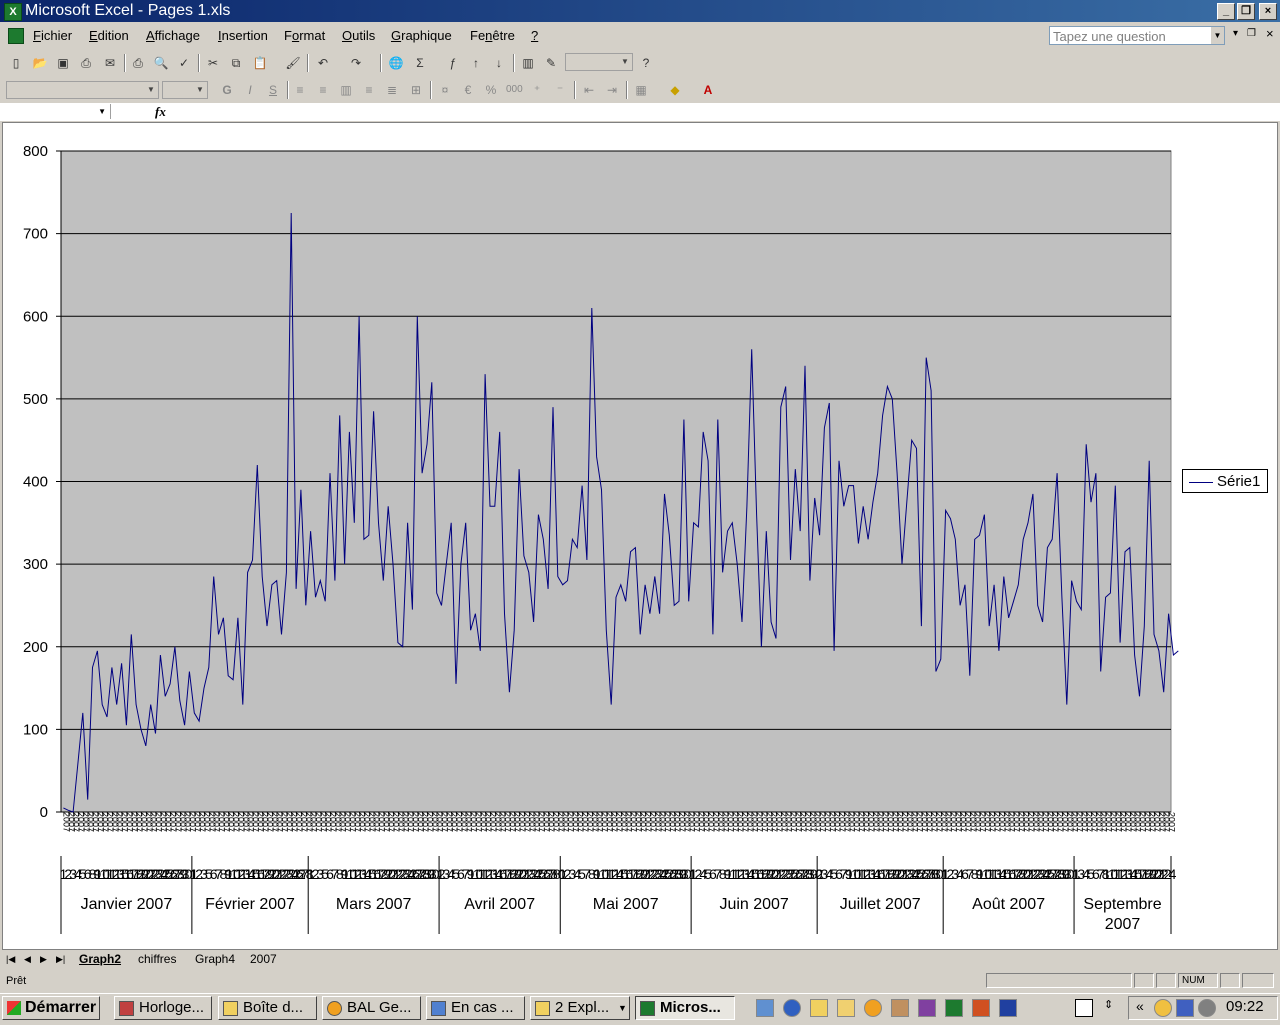  Describe the element at coordinates (819, 1008) in the screenshot. I see `quicklaunch-mail-icon` at that location.